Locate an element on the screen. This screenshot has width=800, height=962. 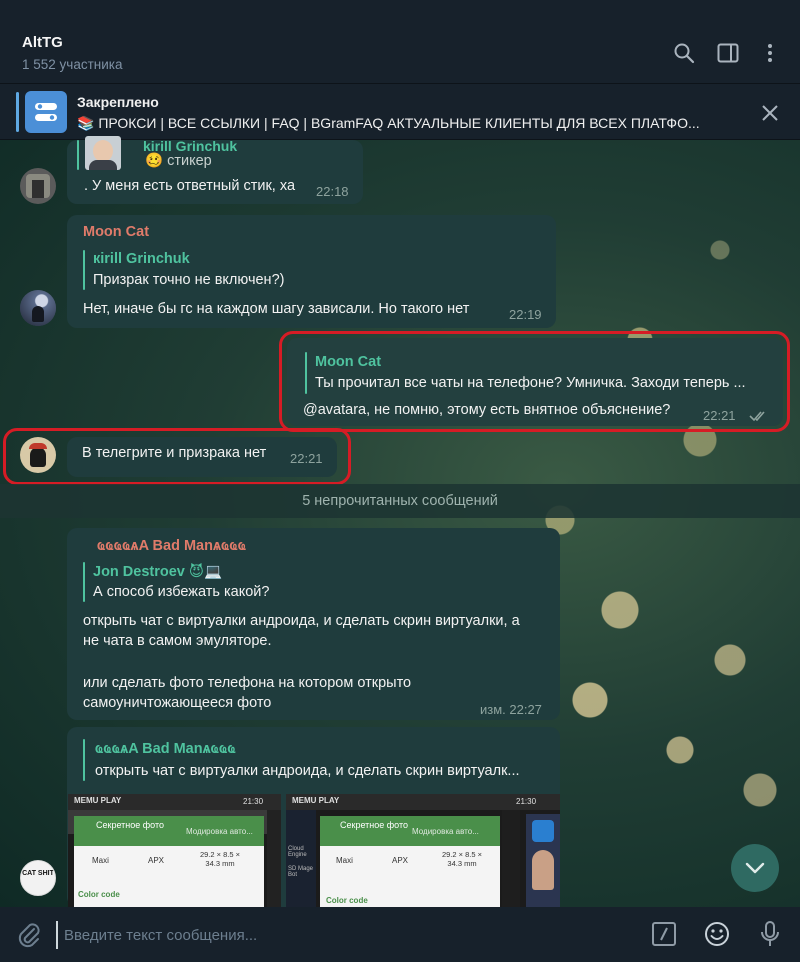
chat-title: AltTG is located at coordinates (42, 42).